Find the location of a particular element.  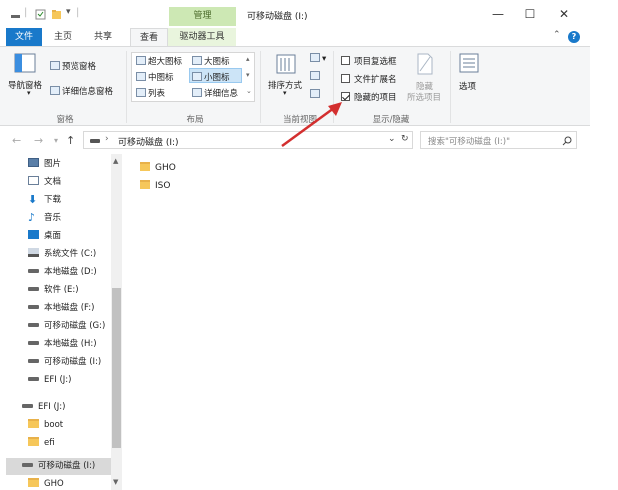

layout-expand-icon: ⌄ is located at coordinates (249, 91).